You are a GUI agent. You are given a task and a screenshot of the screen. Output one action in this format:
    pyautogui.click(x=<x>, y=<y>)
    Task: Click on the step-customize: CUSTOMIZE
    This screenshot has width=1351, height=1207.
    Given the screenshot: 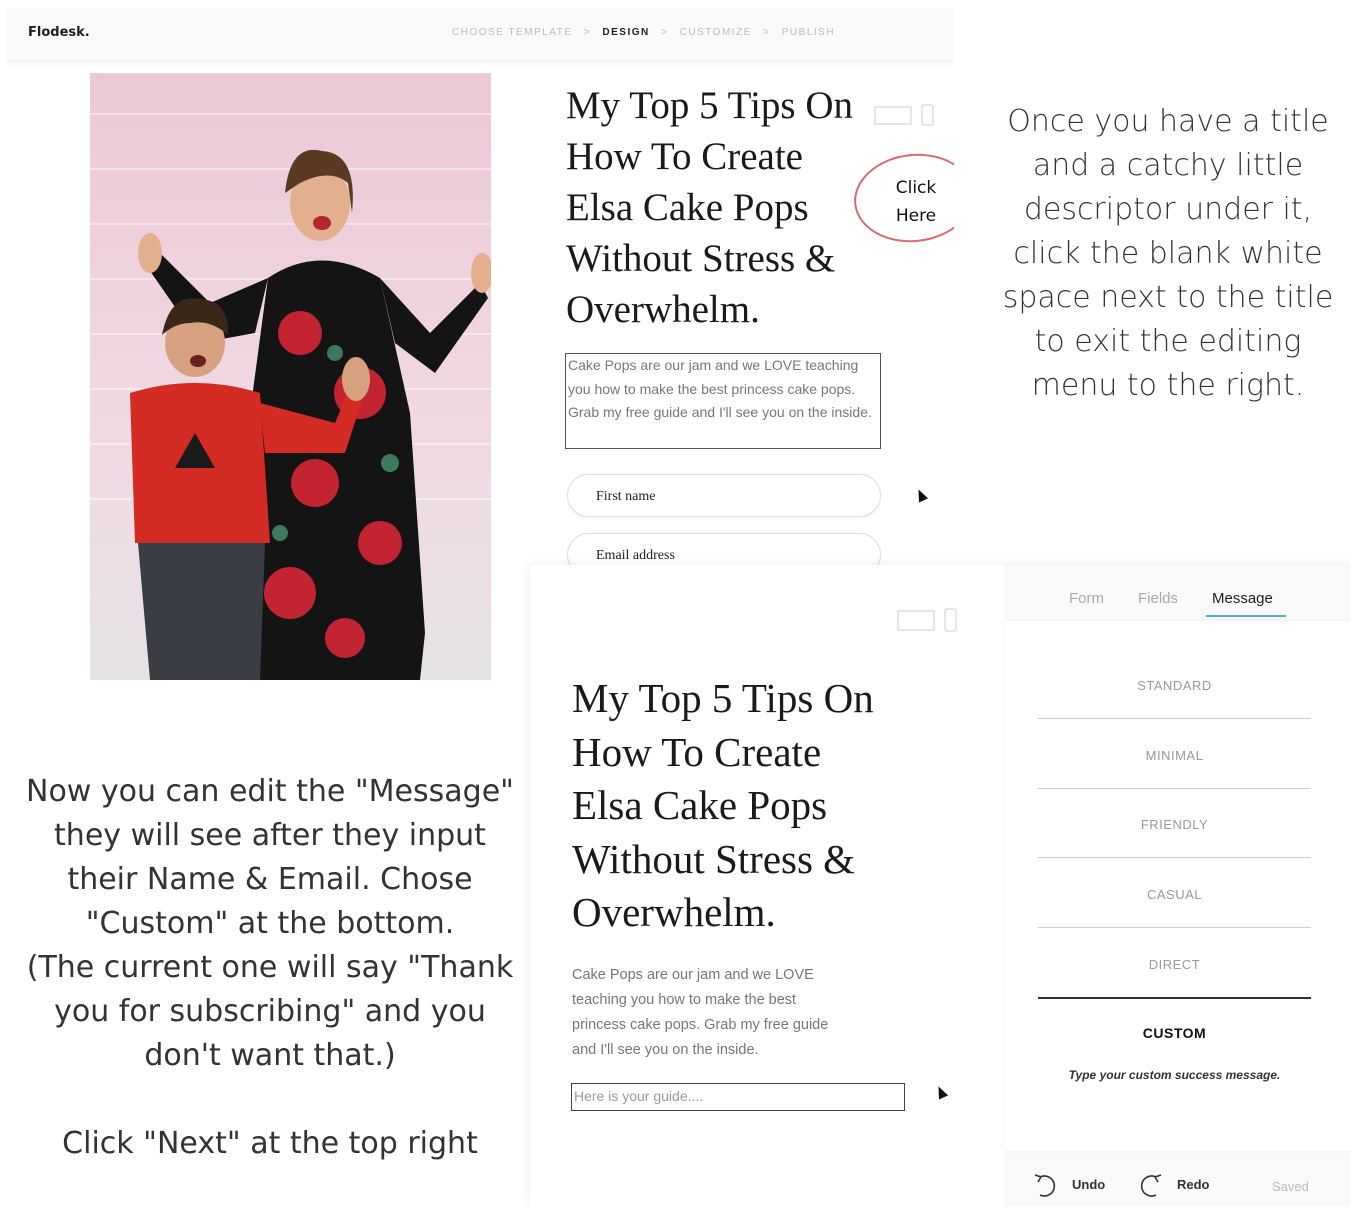 What is the action you would take?
    pyautogui.click(x=716, y=32)
    